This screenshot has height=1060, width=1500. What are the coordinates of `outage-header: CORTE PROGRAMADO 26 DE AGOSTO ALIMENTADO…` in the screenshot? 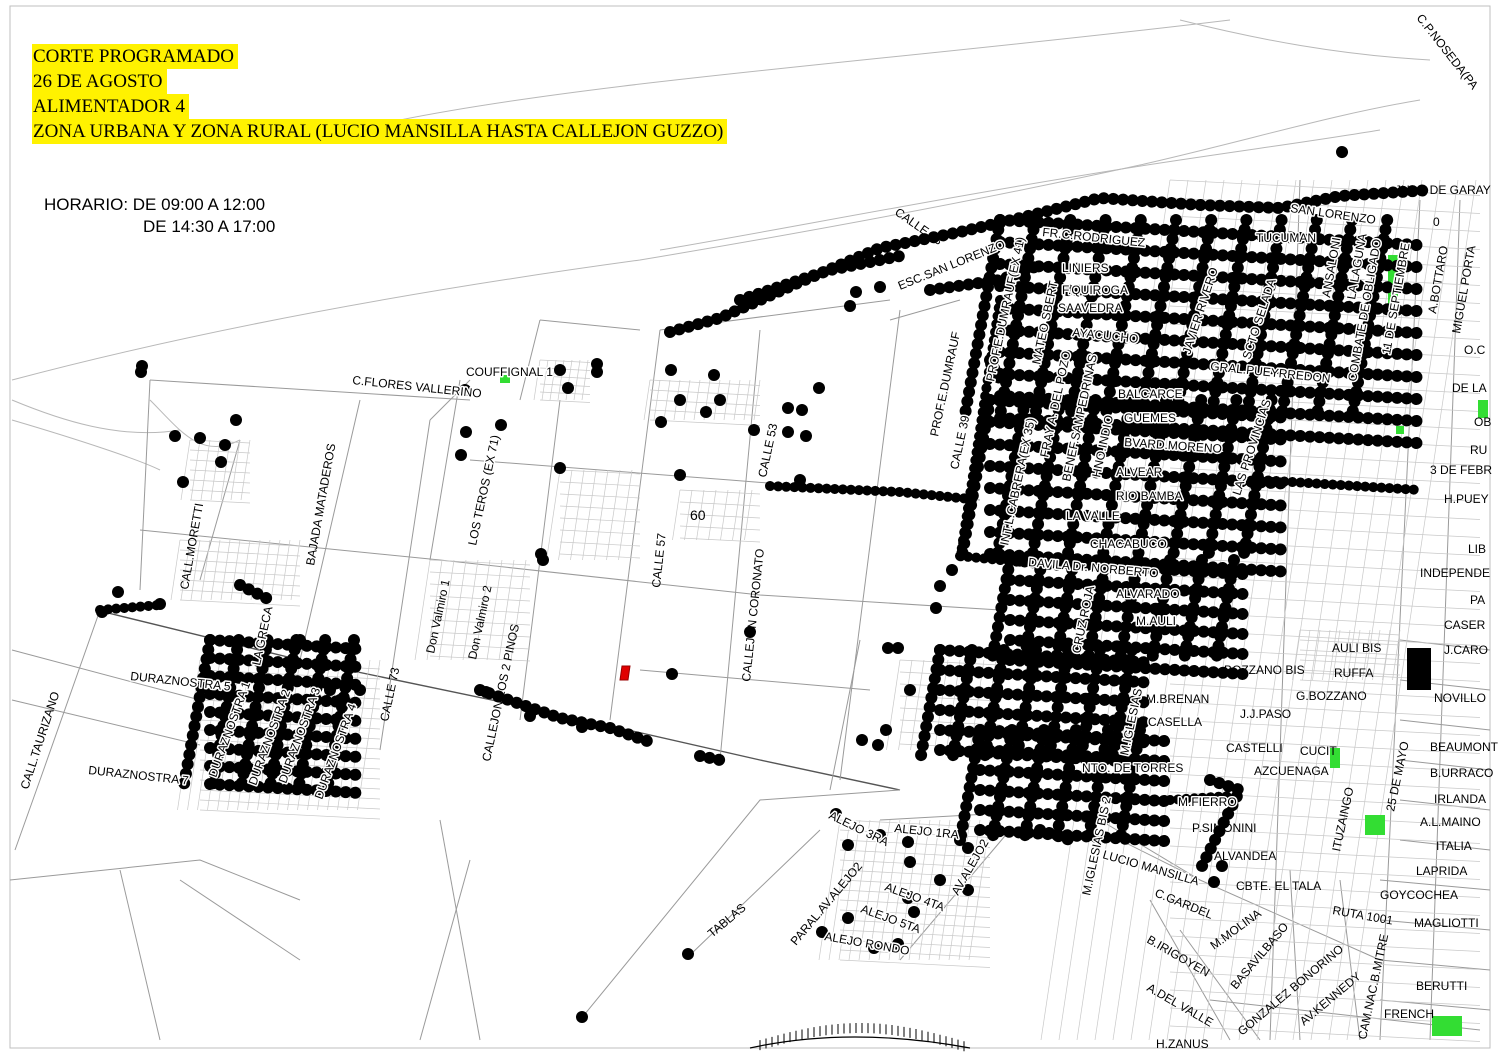 It's located at (380, 94).